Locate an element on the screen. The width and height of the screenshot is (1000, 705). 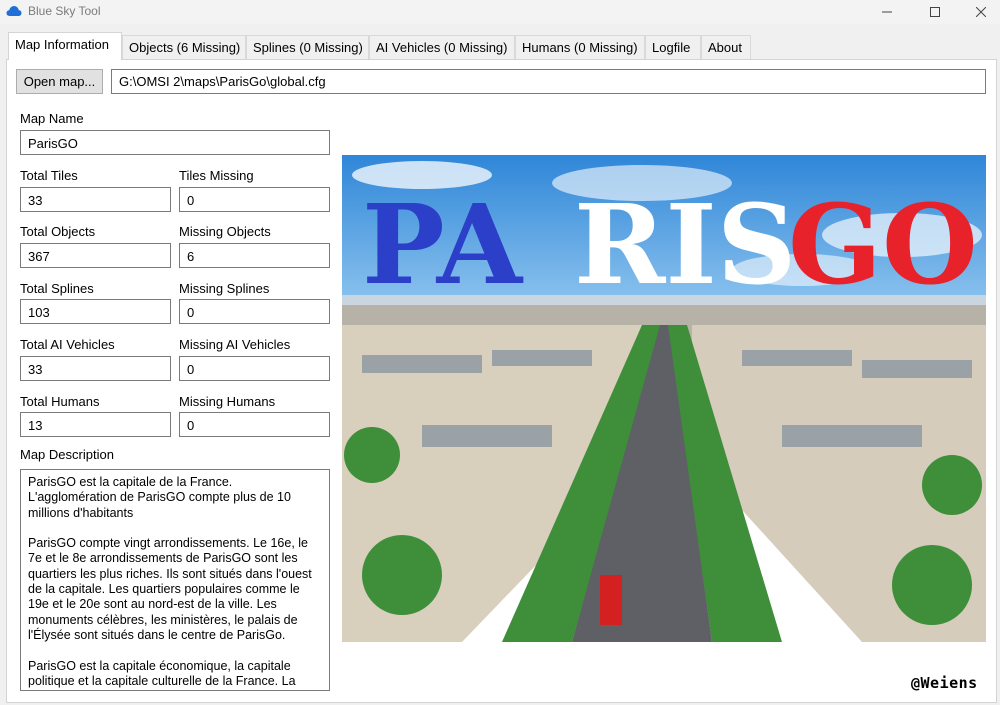
logo-text-ris: RIS is located at coordinates (685, 244).